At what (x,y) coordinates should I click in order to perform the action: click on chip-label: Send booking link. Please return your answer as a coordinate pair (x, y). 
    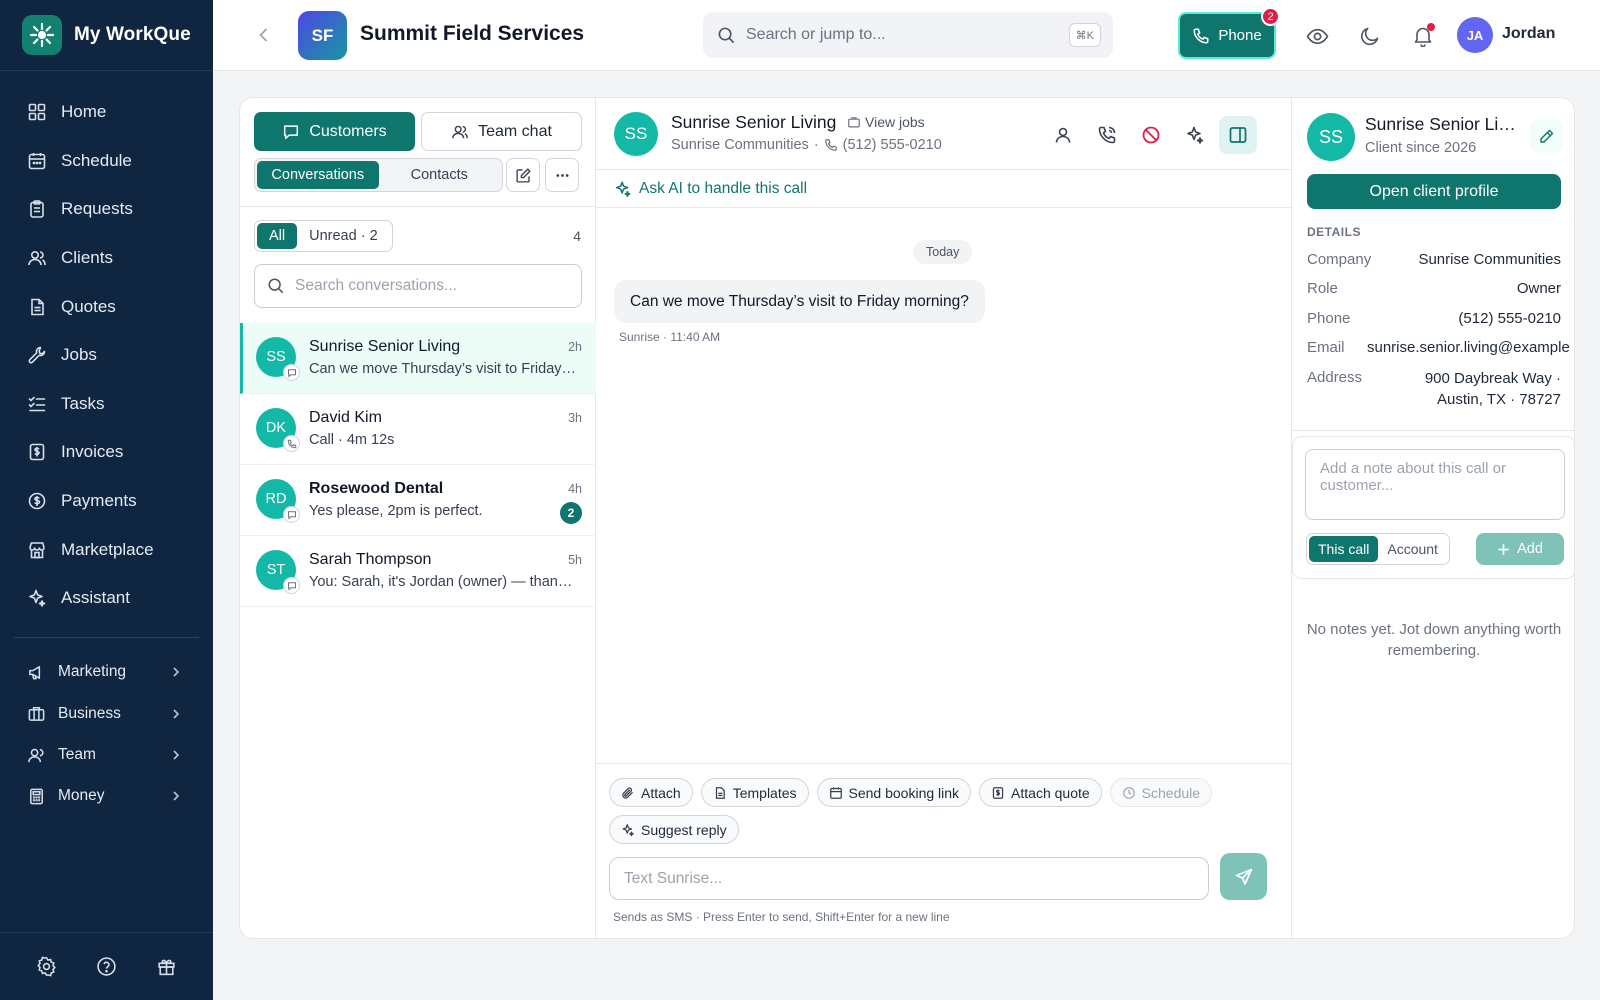
    Looking at the image, I should click on (904, 792).